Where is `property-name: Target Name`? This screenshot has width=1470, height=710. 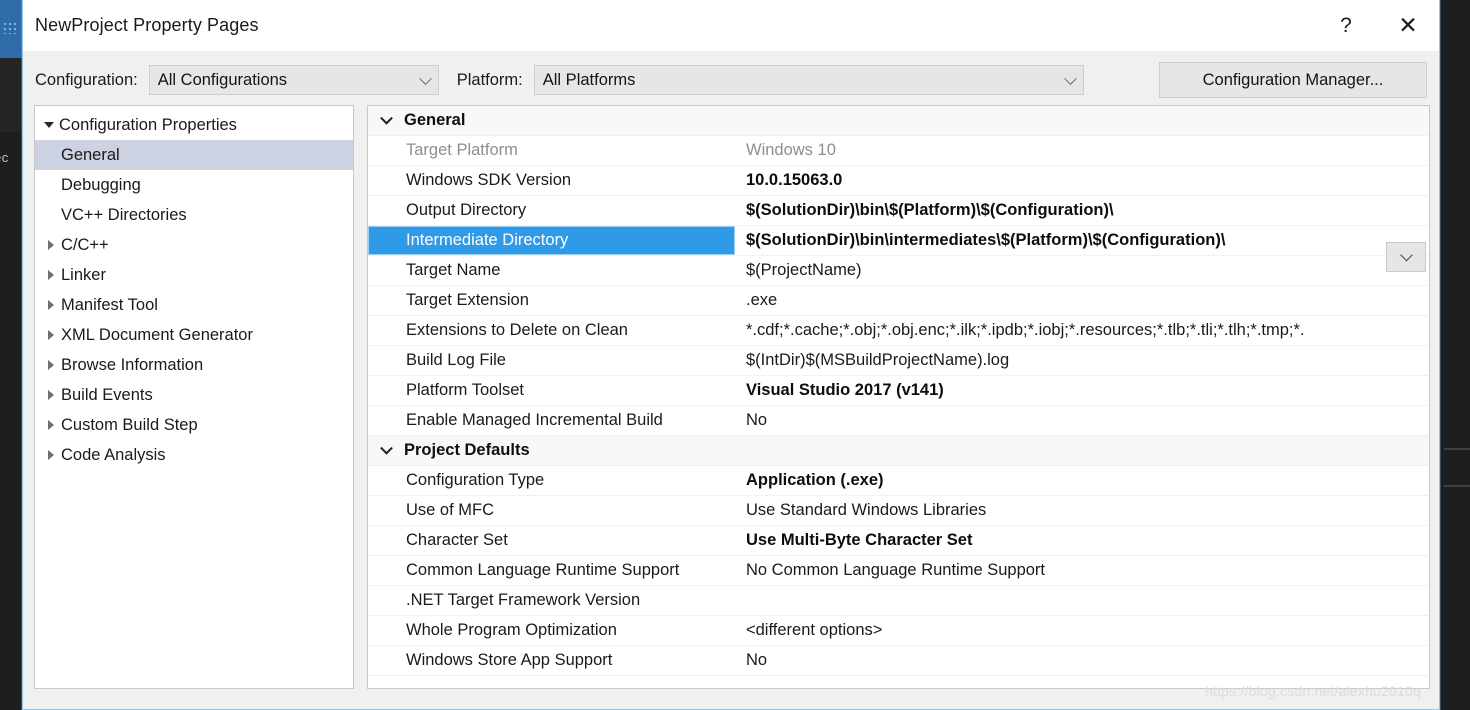
property-name: Target Name is located at coordinates (552, 270).